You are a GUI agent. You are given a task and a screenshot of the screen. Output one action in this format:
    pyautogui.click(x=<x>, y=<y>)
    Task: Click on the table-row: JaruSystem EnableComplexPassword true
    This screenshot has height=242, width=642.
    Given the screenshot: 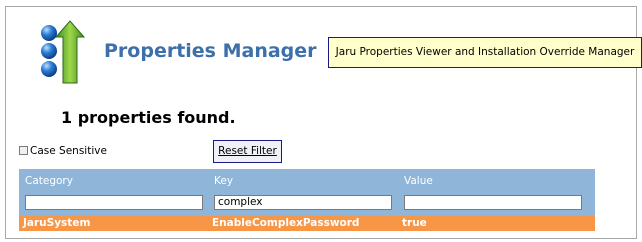 What is the action you would take?
    pyautogui.click(x=307, y=223)
    